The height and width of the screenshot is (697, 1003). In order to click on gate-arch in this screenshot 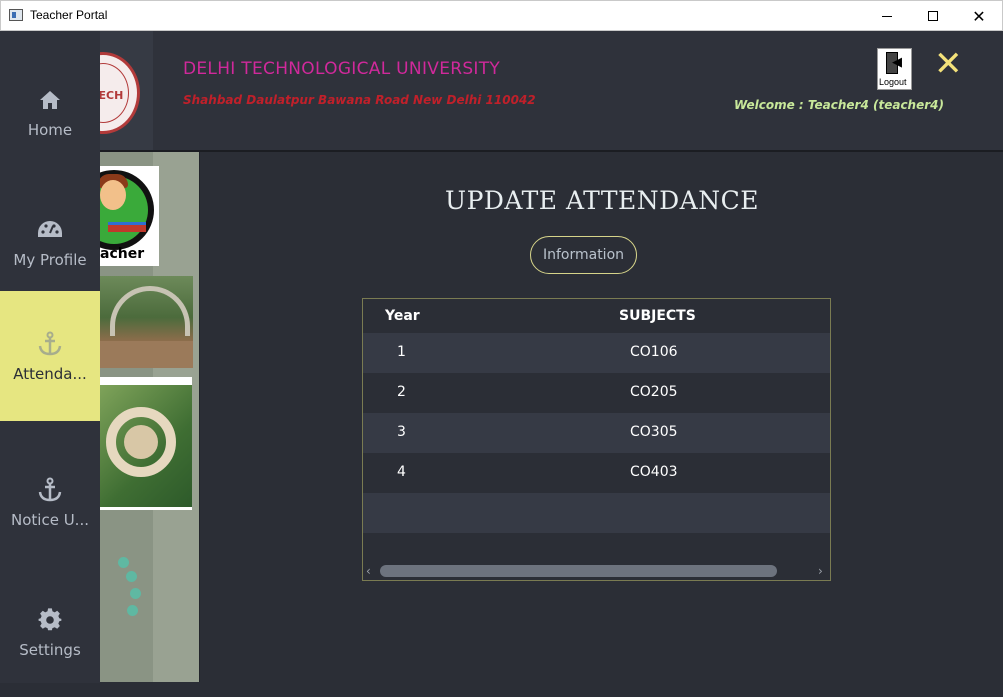, I will do `click(150, 311)`.